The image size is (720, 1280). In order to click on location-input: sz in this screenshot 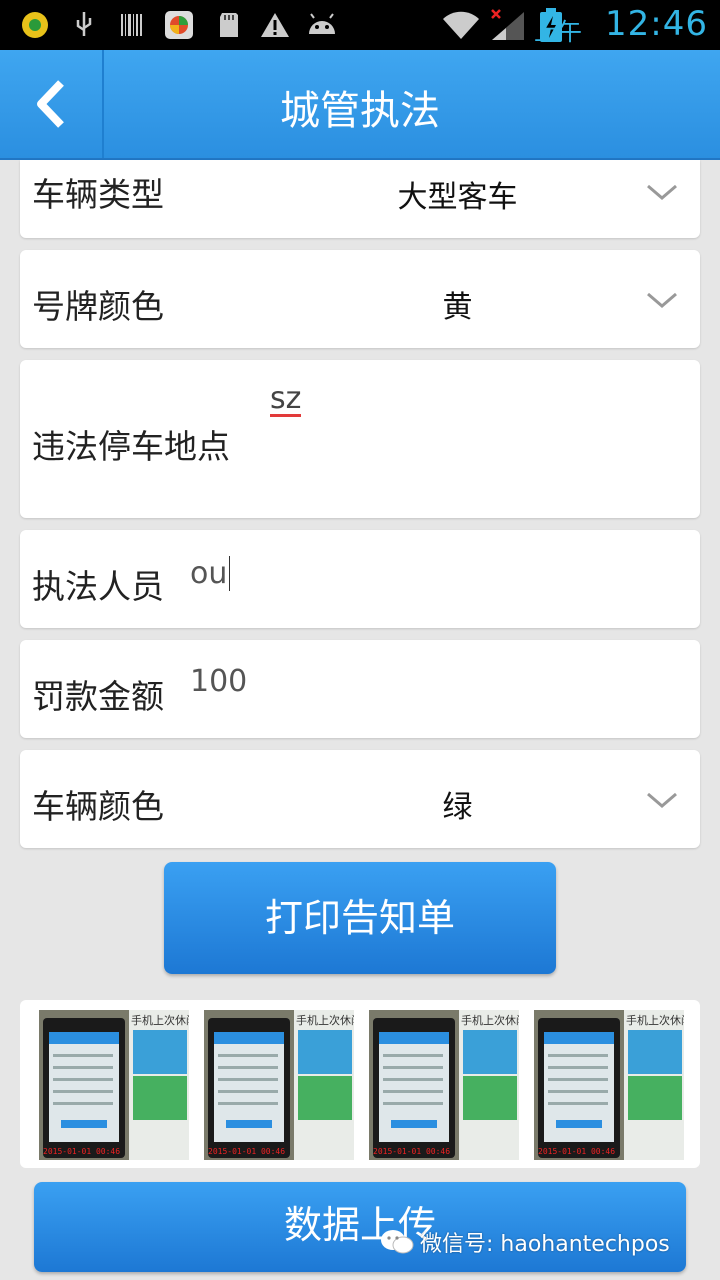, I will do `click(286, 400)`.